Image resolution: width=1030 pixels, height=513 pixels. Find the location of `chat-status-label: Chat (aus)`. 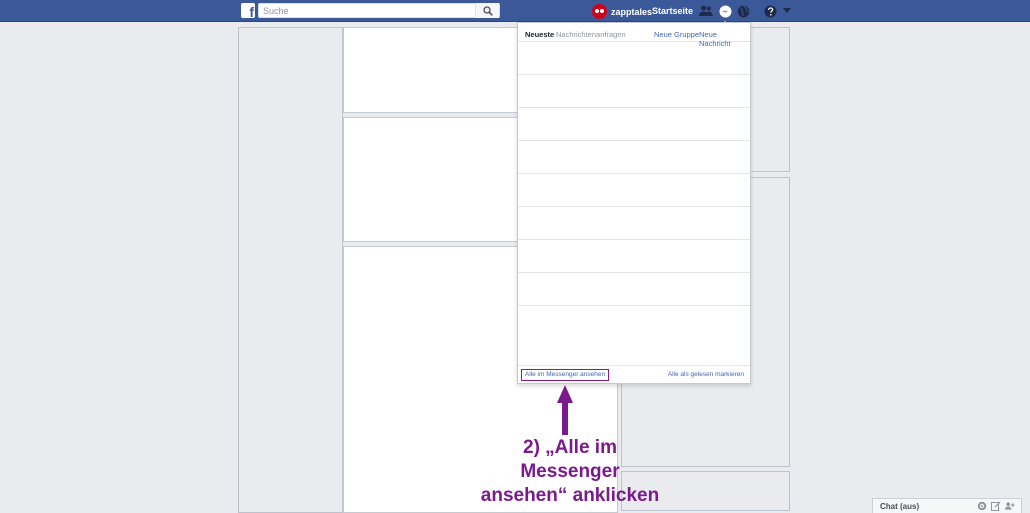

chat-status-label: Chat (aus) is located at coordinates (900, 506).